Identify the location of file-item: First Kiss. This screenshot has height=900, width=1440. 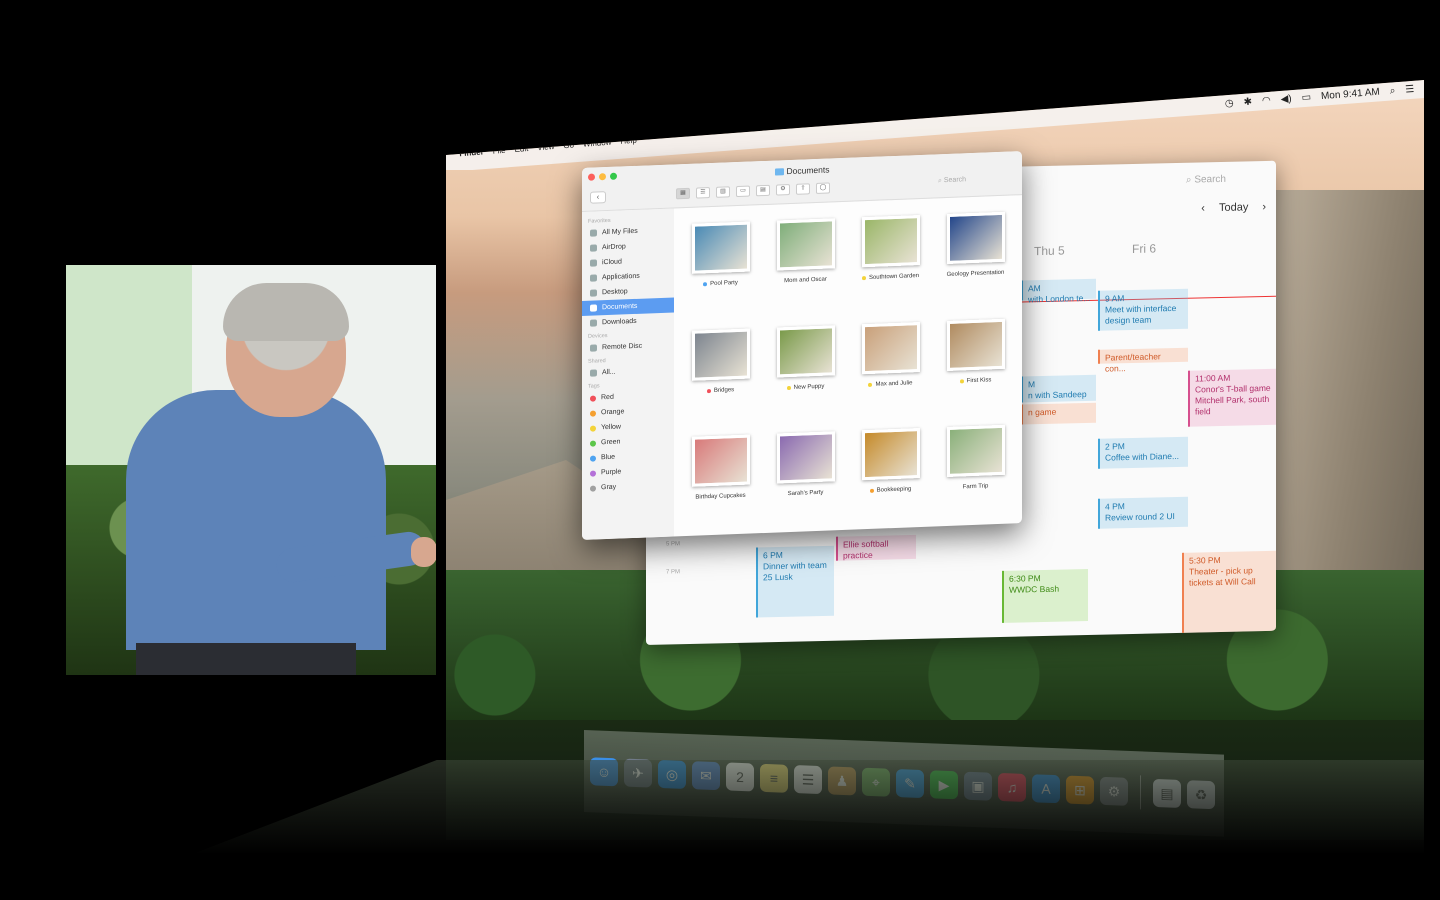
(975, 361).